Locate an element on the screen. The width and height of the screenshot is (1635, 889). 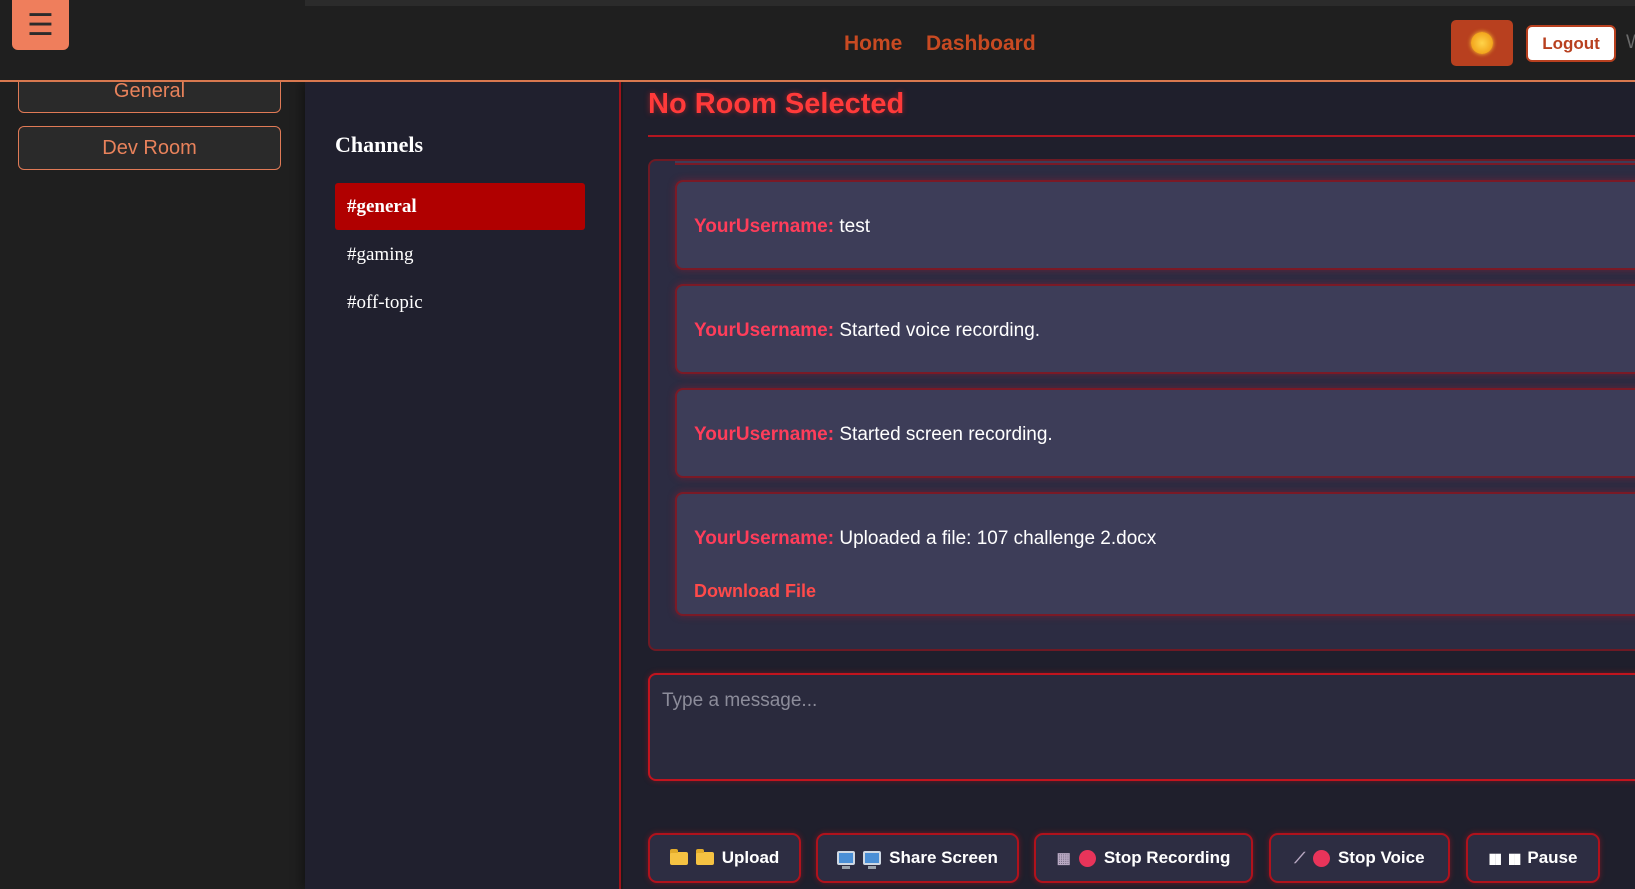
navbar-strip is located at coordinates (970, 3).